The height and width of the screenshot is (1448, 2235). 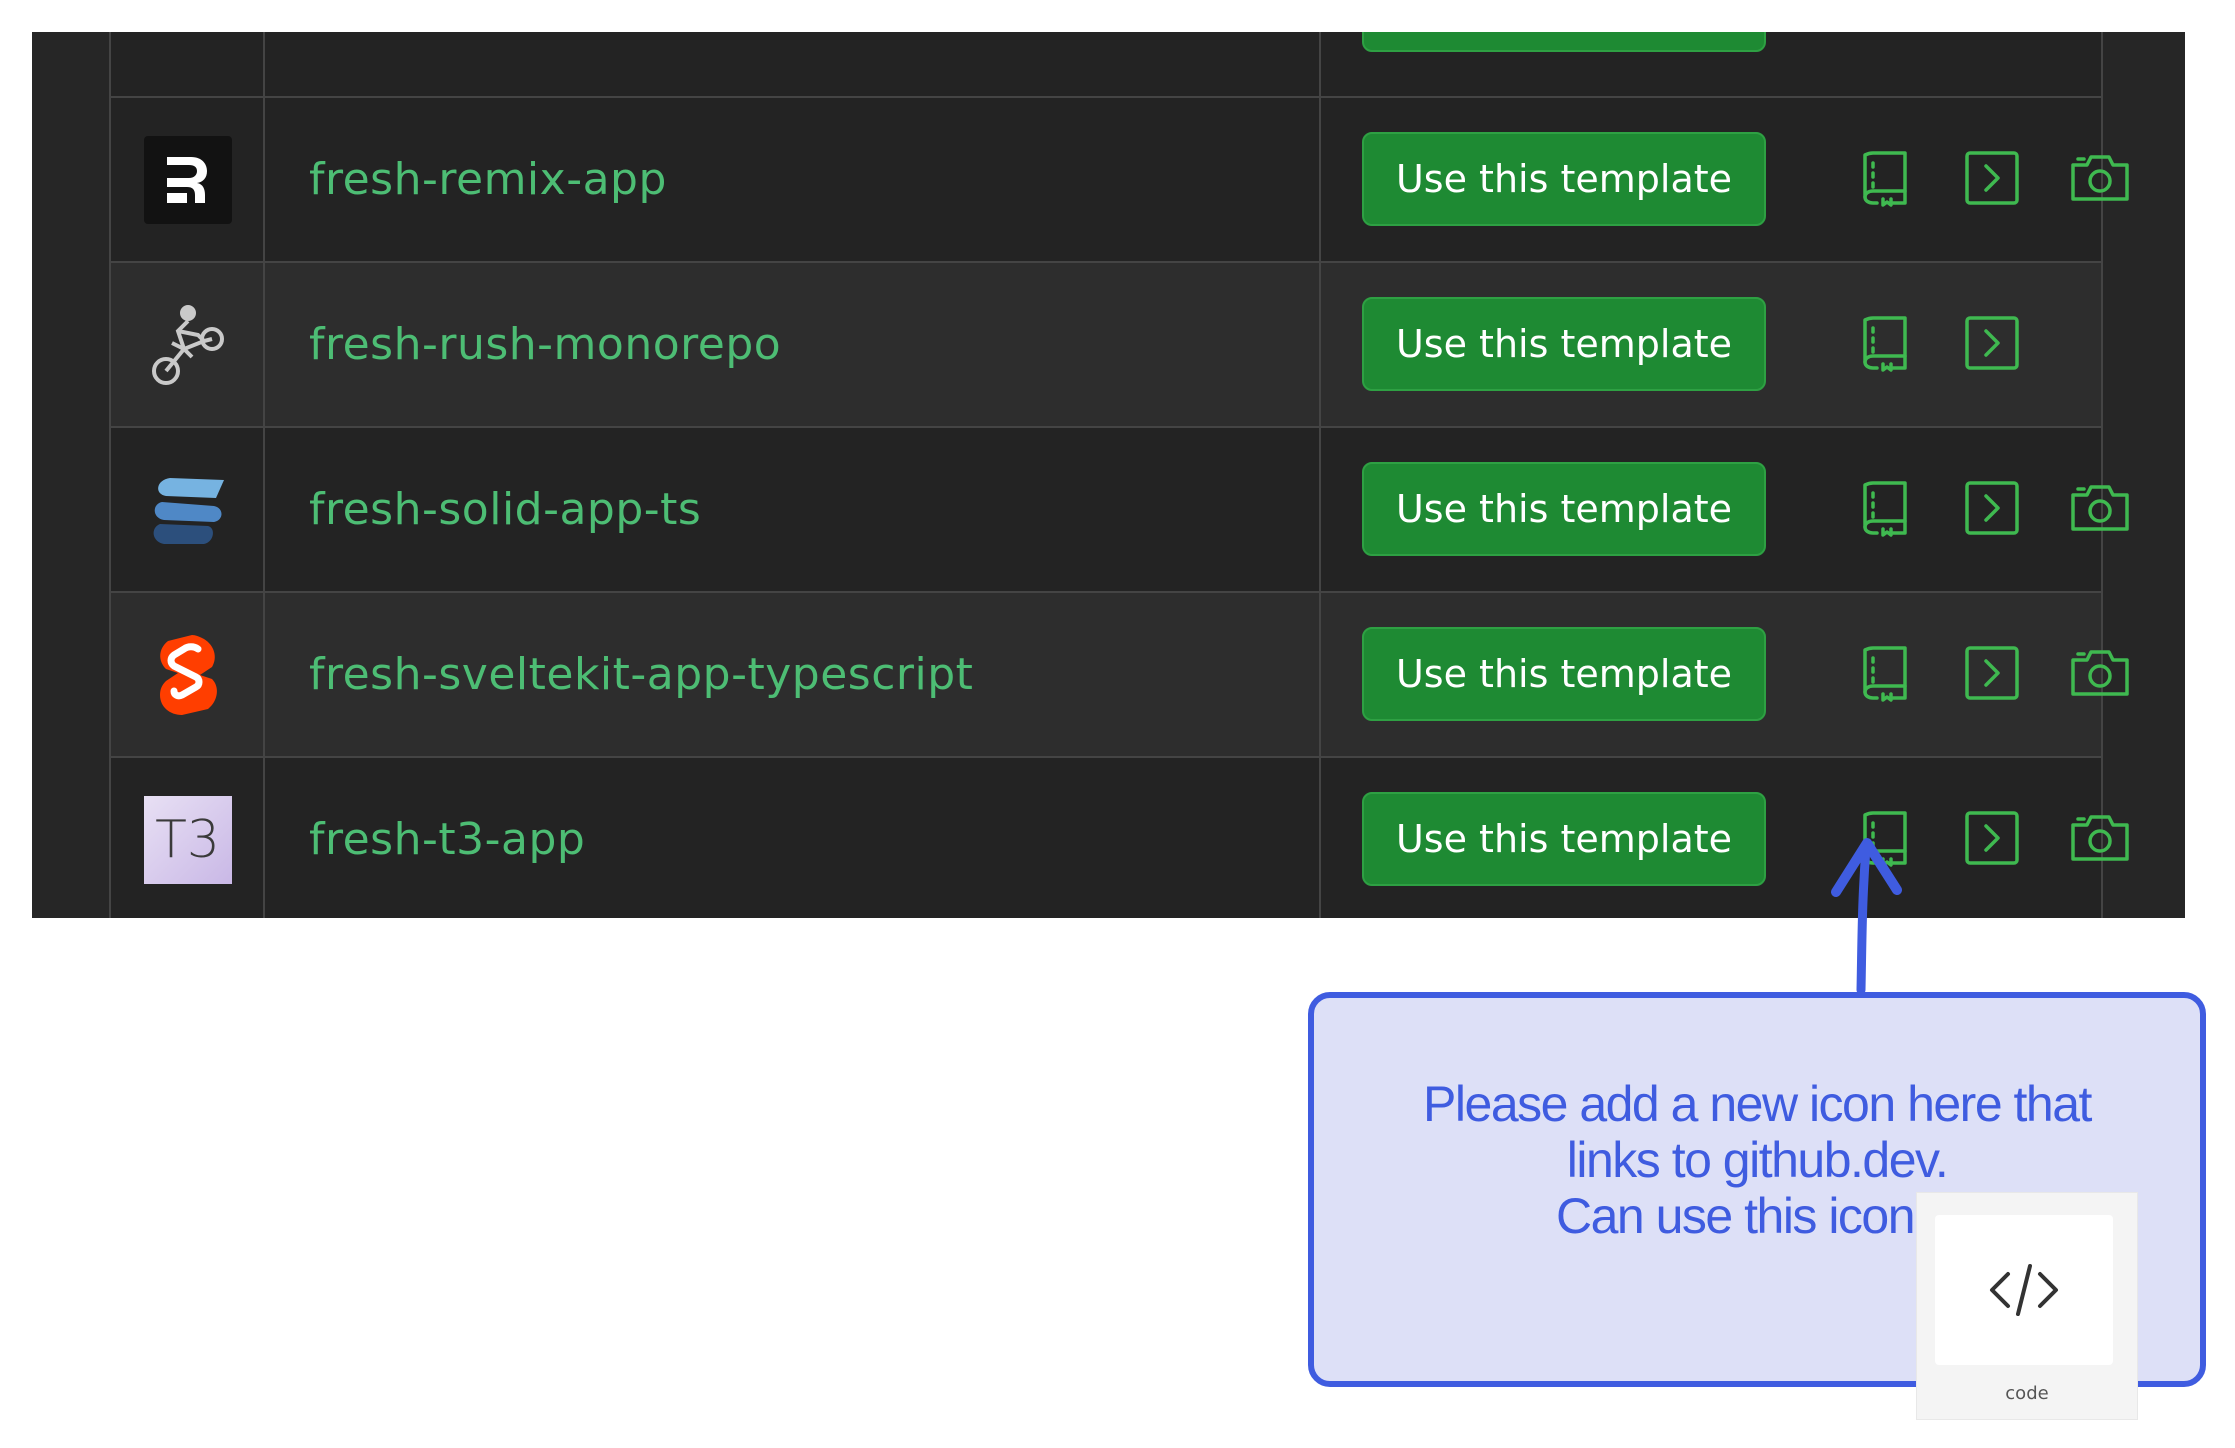 I want to click on template-name-link: fresh-sveltekit-app-typescript, so click(x=641, y=674).